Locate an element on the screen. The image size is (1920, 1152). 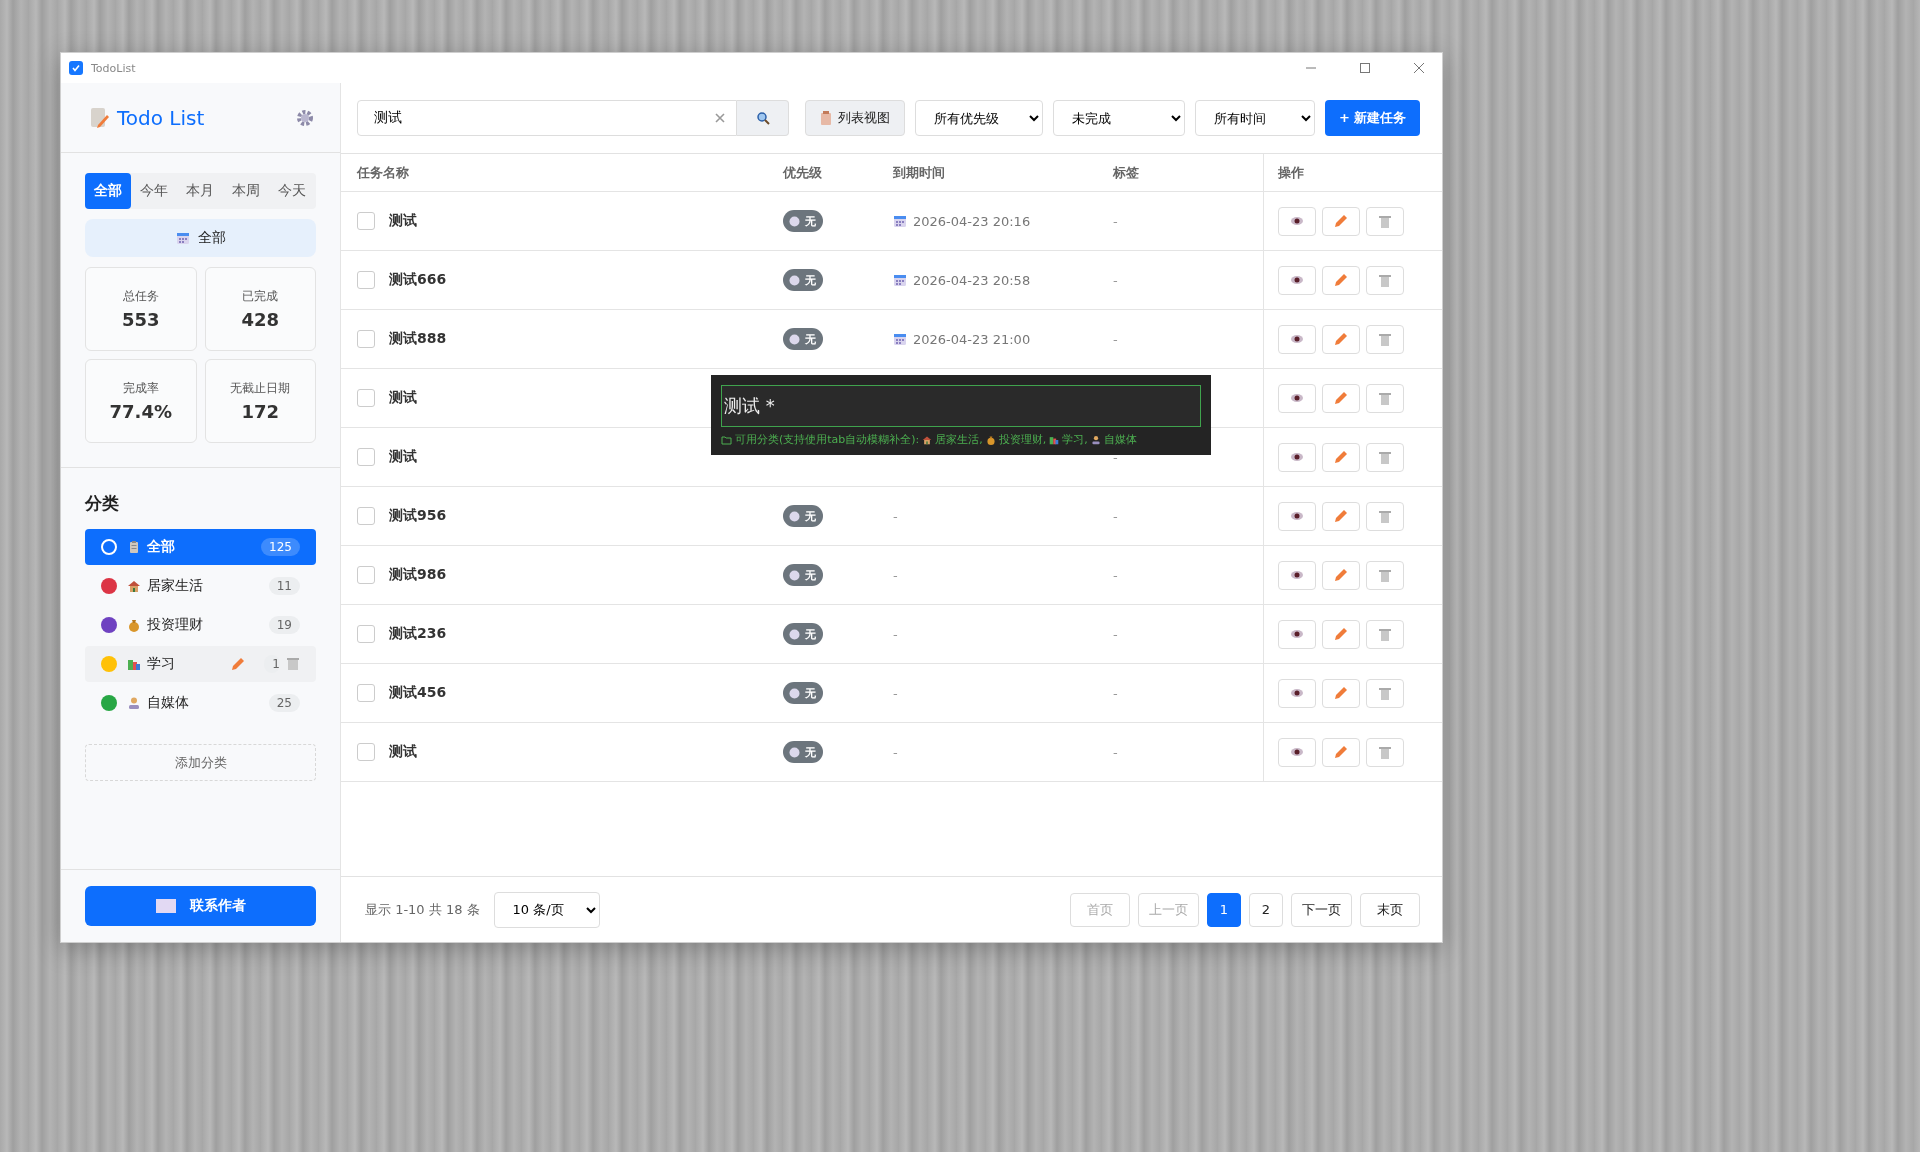
page-button: 1 is located at coordinates (1224, 909).